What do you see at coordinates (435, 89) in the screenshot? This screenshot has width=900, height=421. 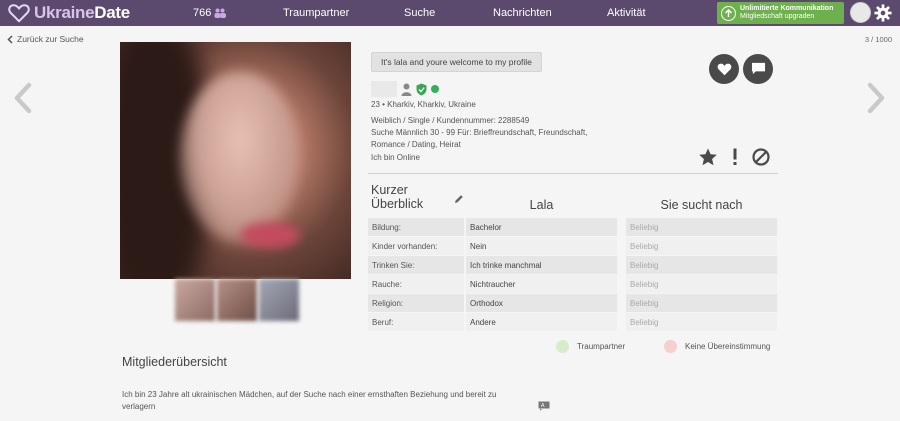 I see `online-status-dot` at bounding box center [435, 89].